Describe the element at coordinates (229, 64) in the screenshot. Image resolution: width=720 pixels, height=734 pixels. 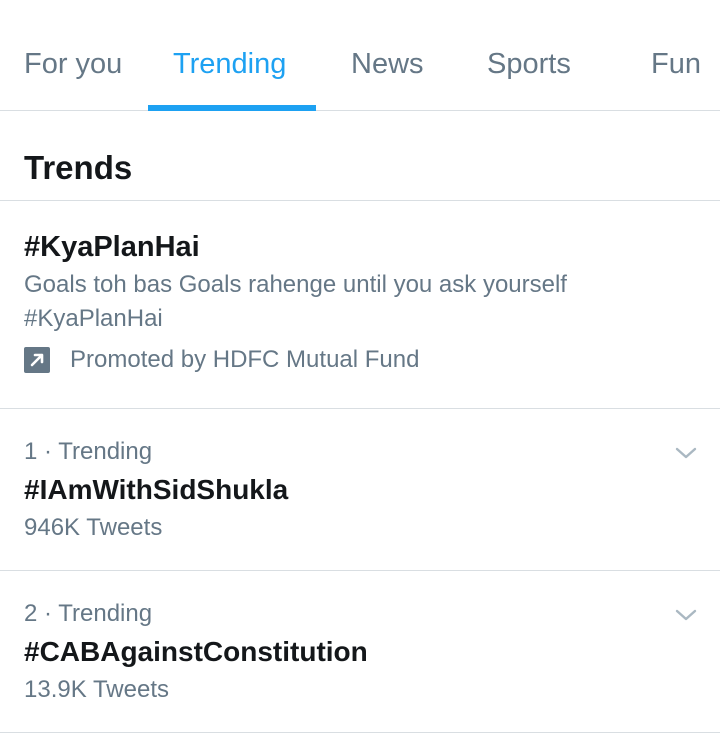
I see `tab-trending: Trending` at that location.